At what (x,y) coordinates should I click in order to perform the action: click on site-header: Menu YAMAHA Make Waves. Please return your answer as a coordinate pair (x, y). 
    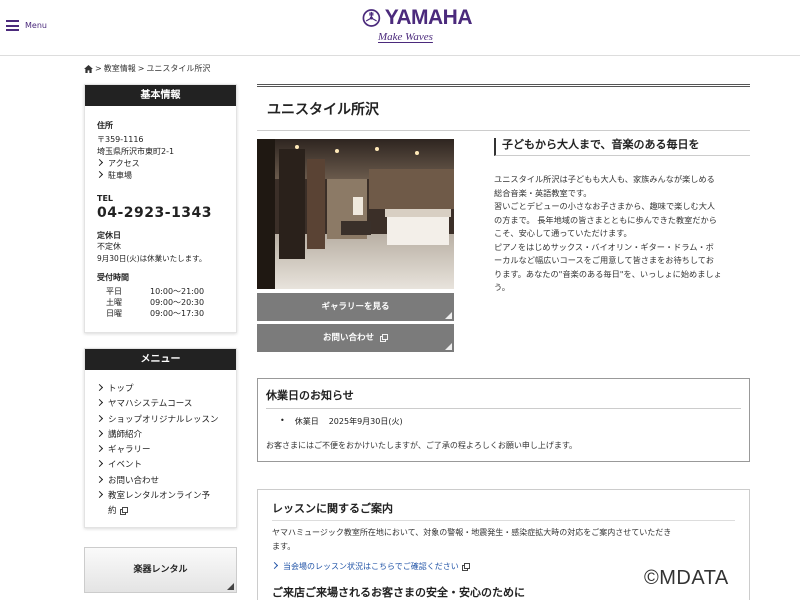
    Looking at the image, I should click on (400, 28).